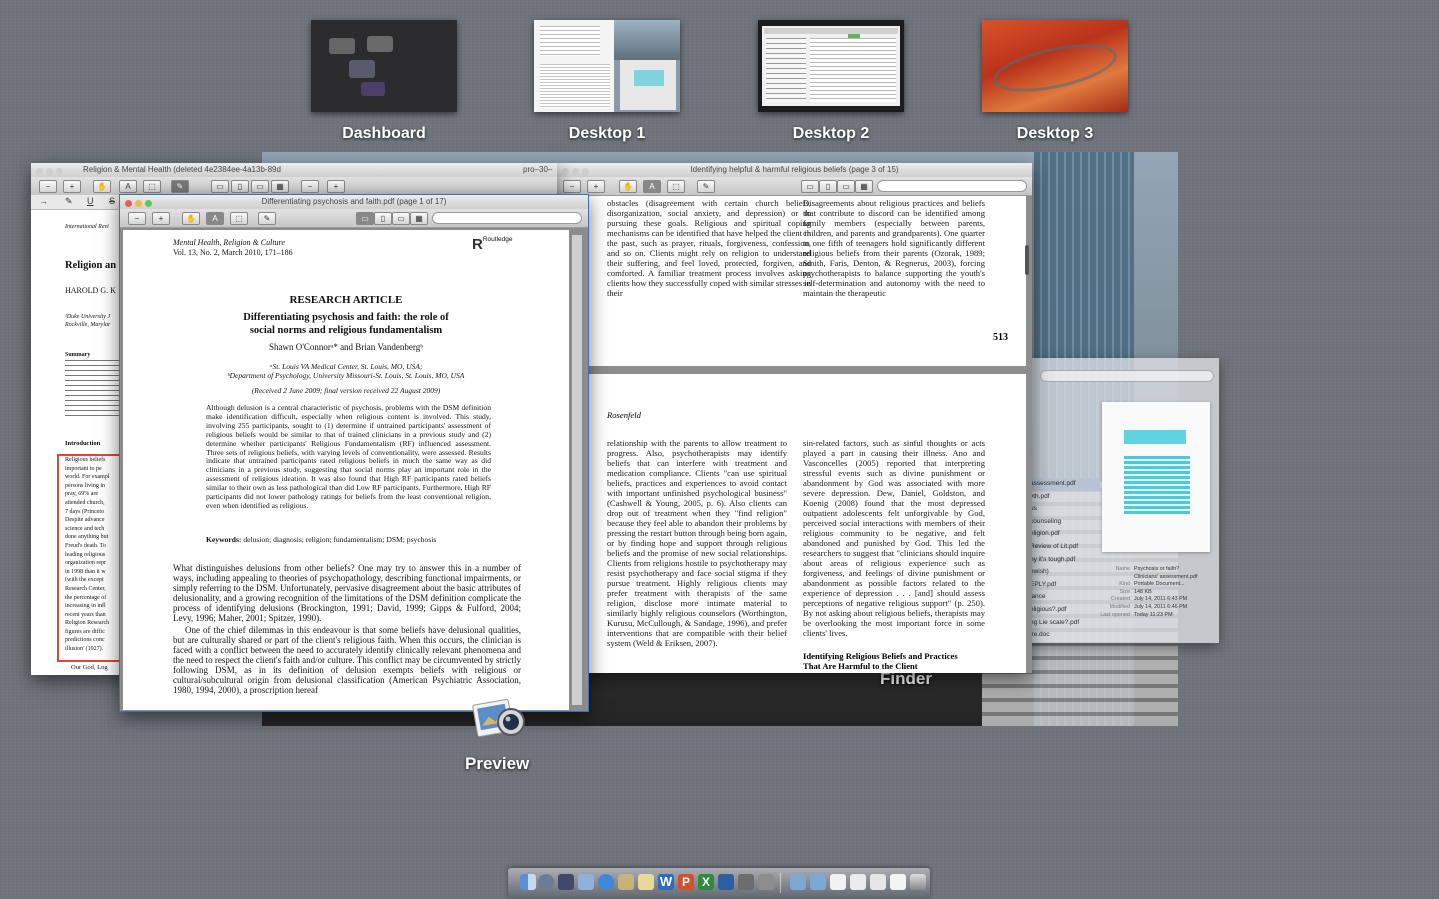  Describe the element at coordinates (83, 443) in the screenshot. I see `introduction-heading: Introduction` at that location.